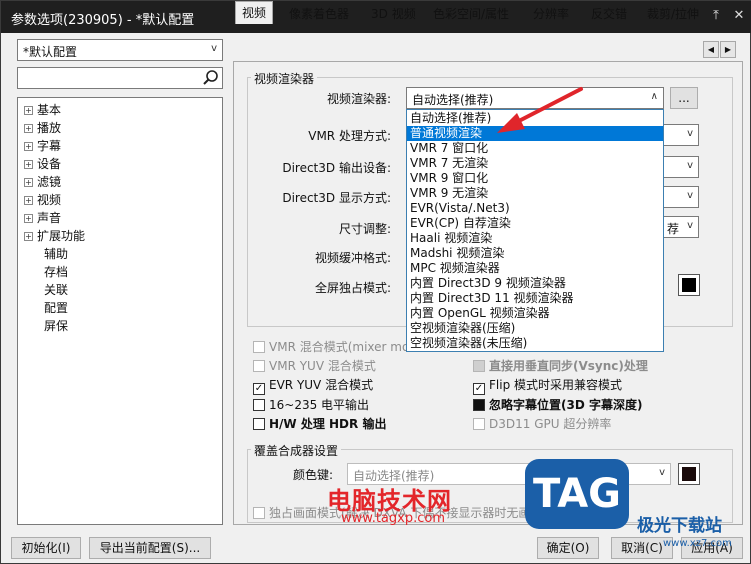  What do you see at coordinates (56, 326) in the screenshot?
I see `tree-leaf: 屏保` at bounding box center [56, 326].